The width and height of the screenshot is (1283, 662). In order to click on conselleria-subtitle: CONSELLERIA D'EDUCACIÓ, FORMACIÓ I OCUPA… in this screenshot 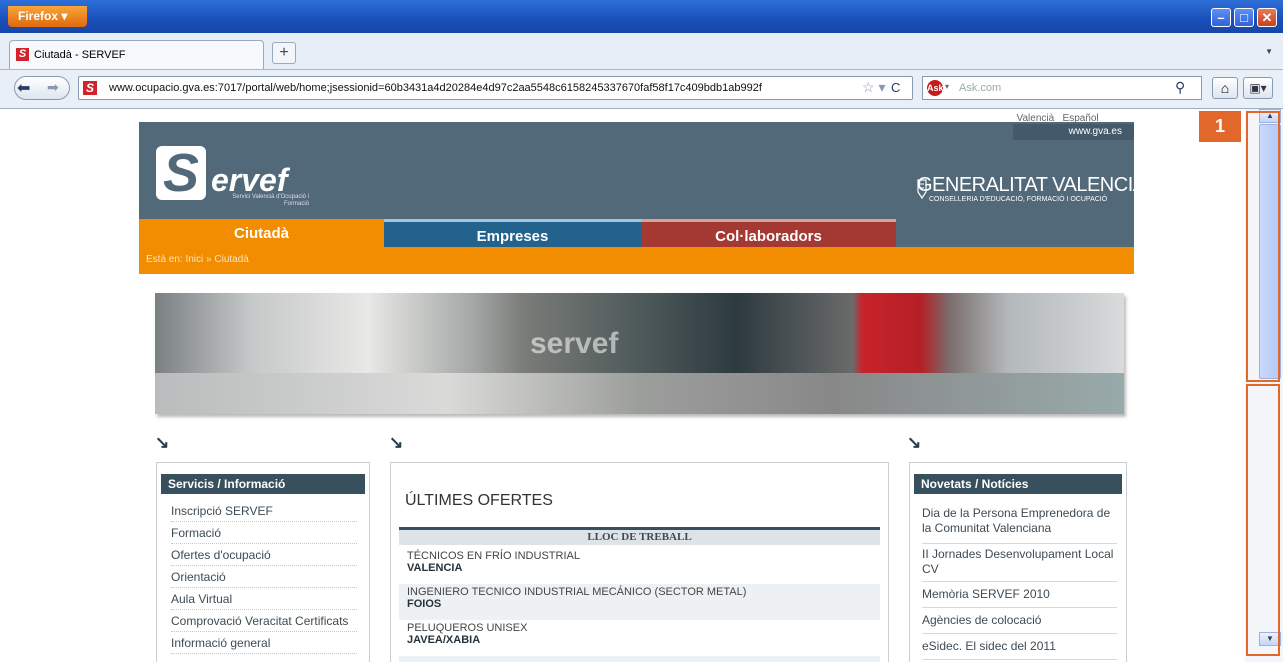, I will do `click(1018, 199)`.